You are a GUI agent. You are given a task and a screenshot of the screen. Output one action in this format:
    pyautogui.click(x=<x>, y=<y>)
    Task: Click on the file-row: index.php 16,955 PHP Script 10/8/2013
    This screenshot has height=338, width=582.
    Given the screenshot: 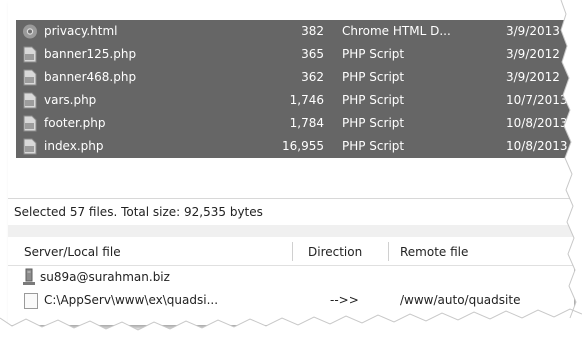 What is the action you would take?
    pyautogui.click(x=295, y=146)
    